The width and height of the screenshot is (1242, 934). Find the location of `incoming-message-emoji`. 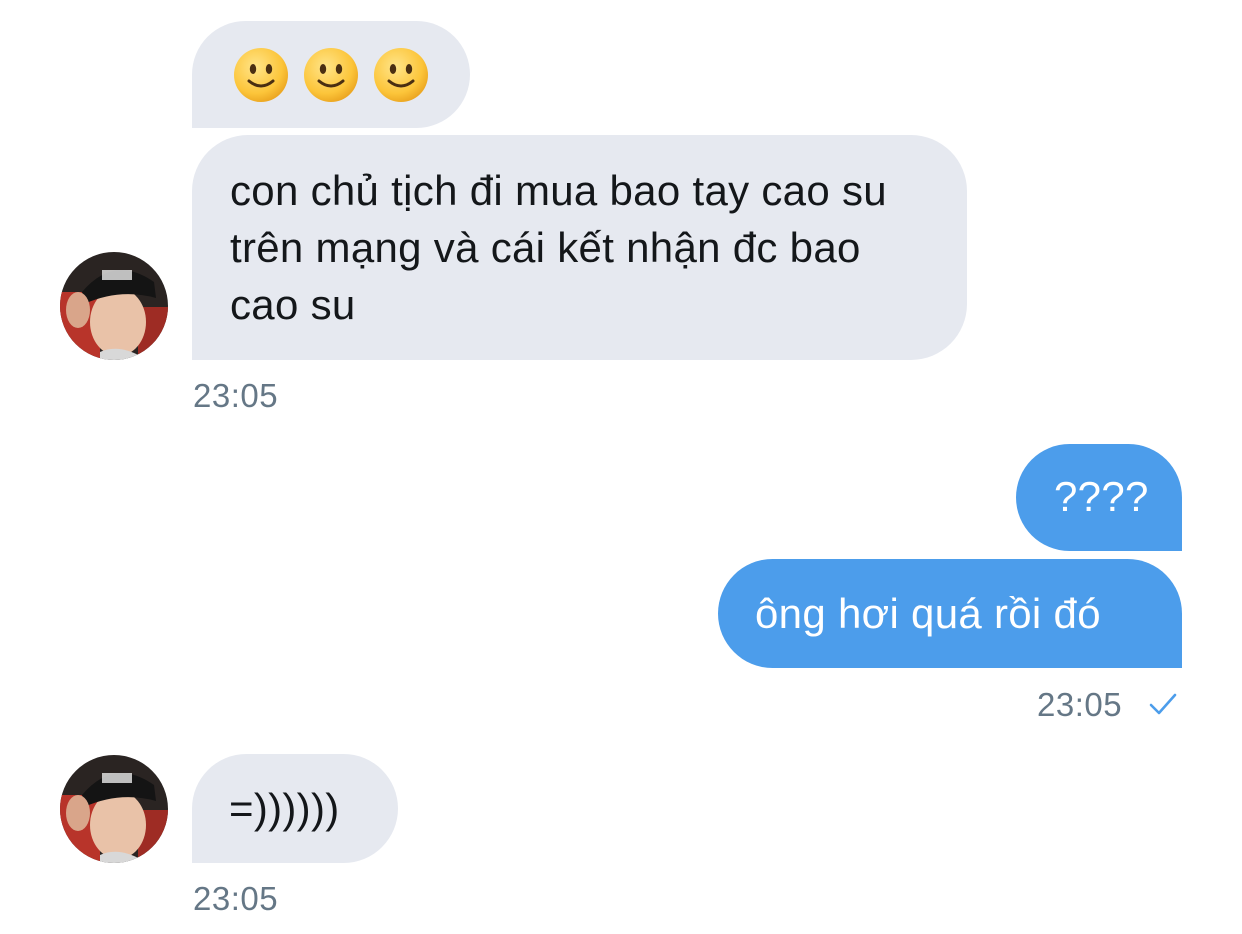

incoming-message-emoji is located at coordinates (331, 74).